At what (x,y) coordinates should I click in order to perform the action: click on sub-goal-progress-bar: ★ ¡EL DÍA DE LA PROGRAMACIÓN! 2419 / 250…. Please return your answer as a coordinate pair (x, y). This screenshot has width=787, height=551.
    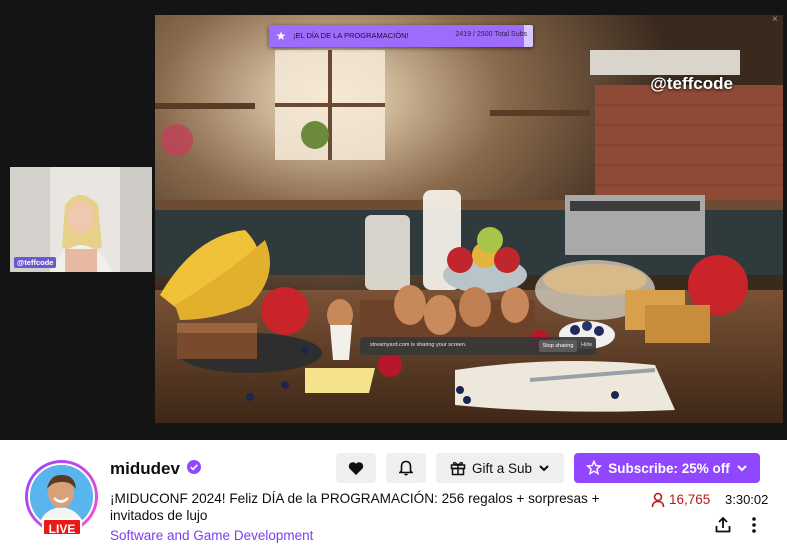
    Looking at the image, I should click on (401, 36).